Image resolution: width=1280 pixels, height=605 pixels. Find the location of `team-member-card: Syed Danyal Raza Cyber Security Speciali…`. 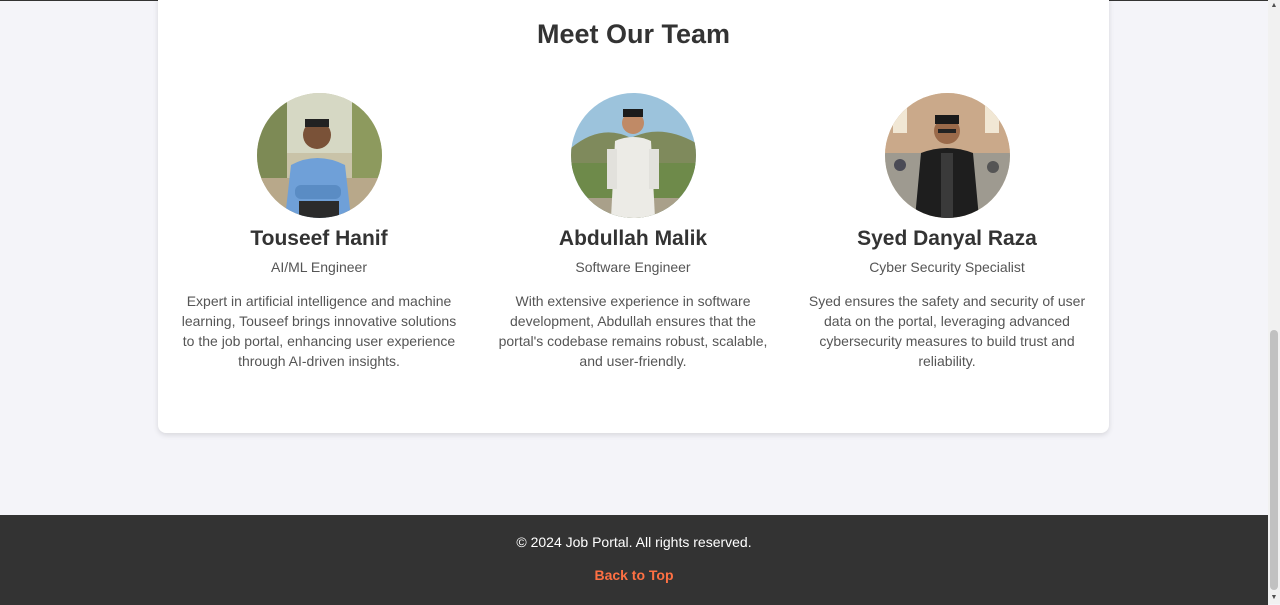

team-member-card: Syed Danyal Raza Cyber Security Speciali… is located at coordinates (947, 232).